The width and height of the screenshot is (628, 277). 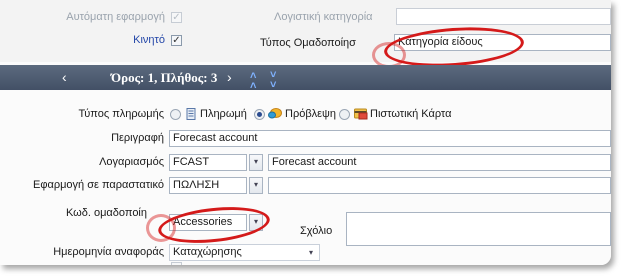 What do you see at coordinates (305, 78) in the screenshot?
I see `record-navbar: ‹ Όρος: 1, Πλήθος: 3 › ˄ ˄ ˅ ˅` at bounding box center [305, 78].